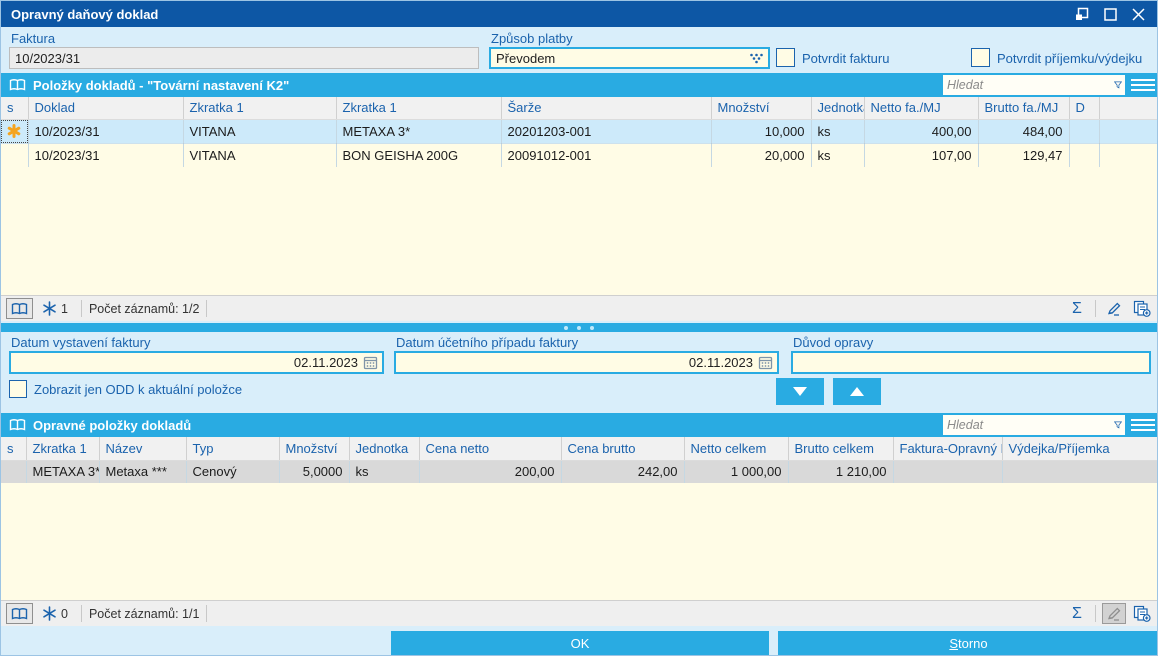  I want to click on arrow-down-icon, so click(800, 391).